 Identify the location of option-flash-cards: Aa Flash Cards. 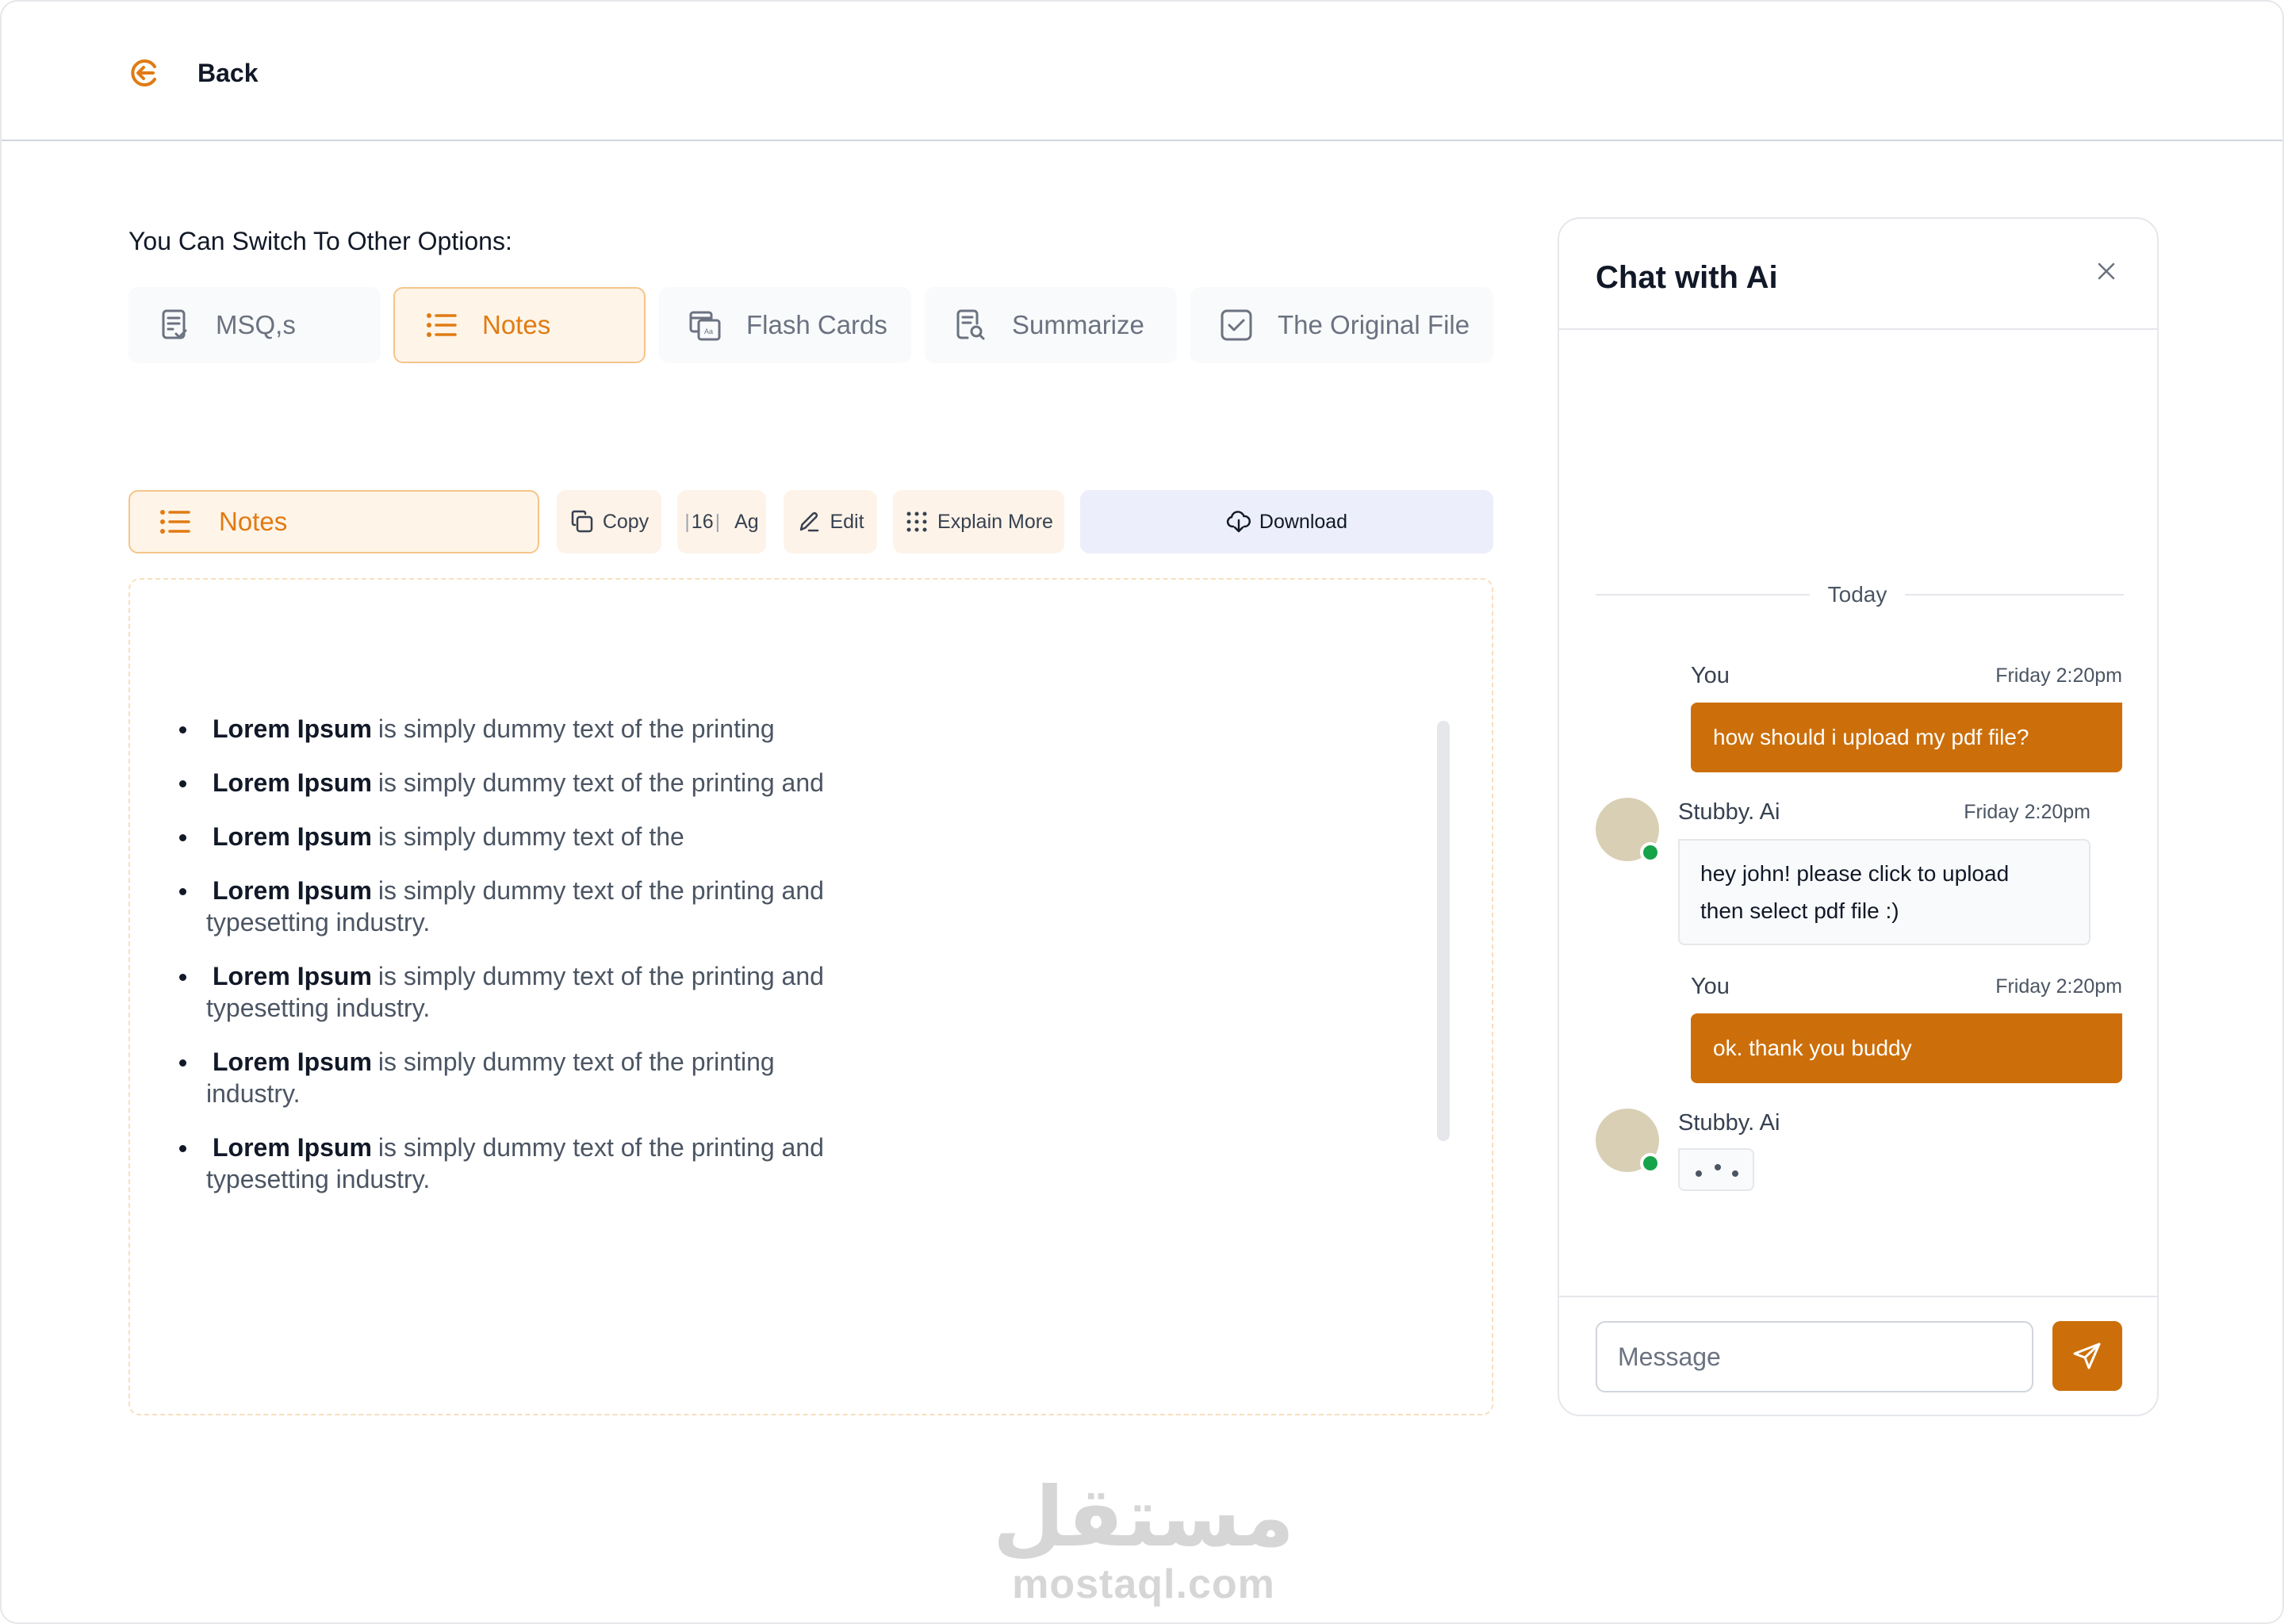
(785, 325).